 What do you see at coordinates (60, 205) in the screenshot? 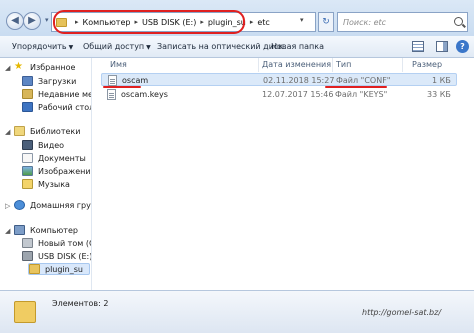
I see `nav-homegroup-label: Домашняя группа` at bounding box center [60, 205].